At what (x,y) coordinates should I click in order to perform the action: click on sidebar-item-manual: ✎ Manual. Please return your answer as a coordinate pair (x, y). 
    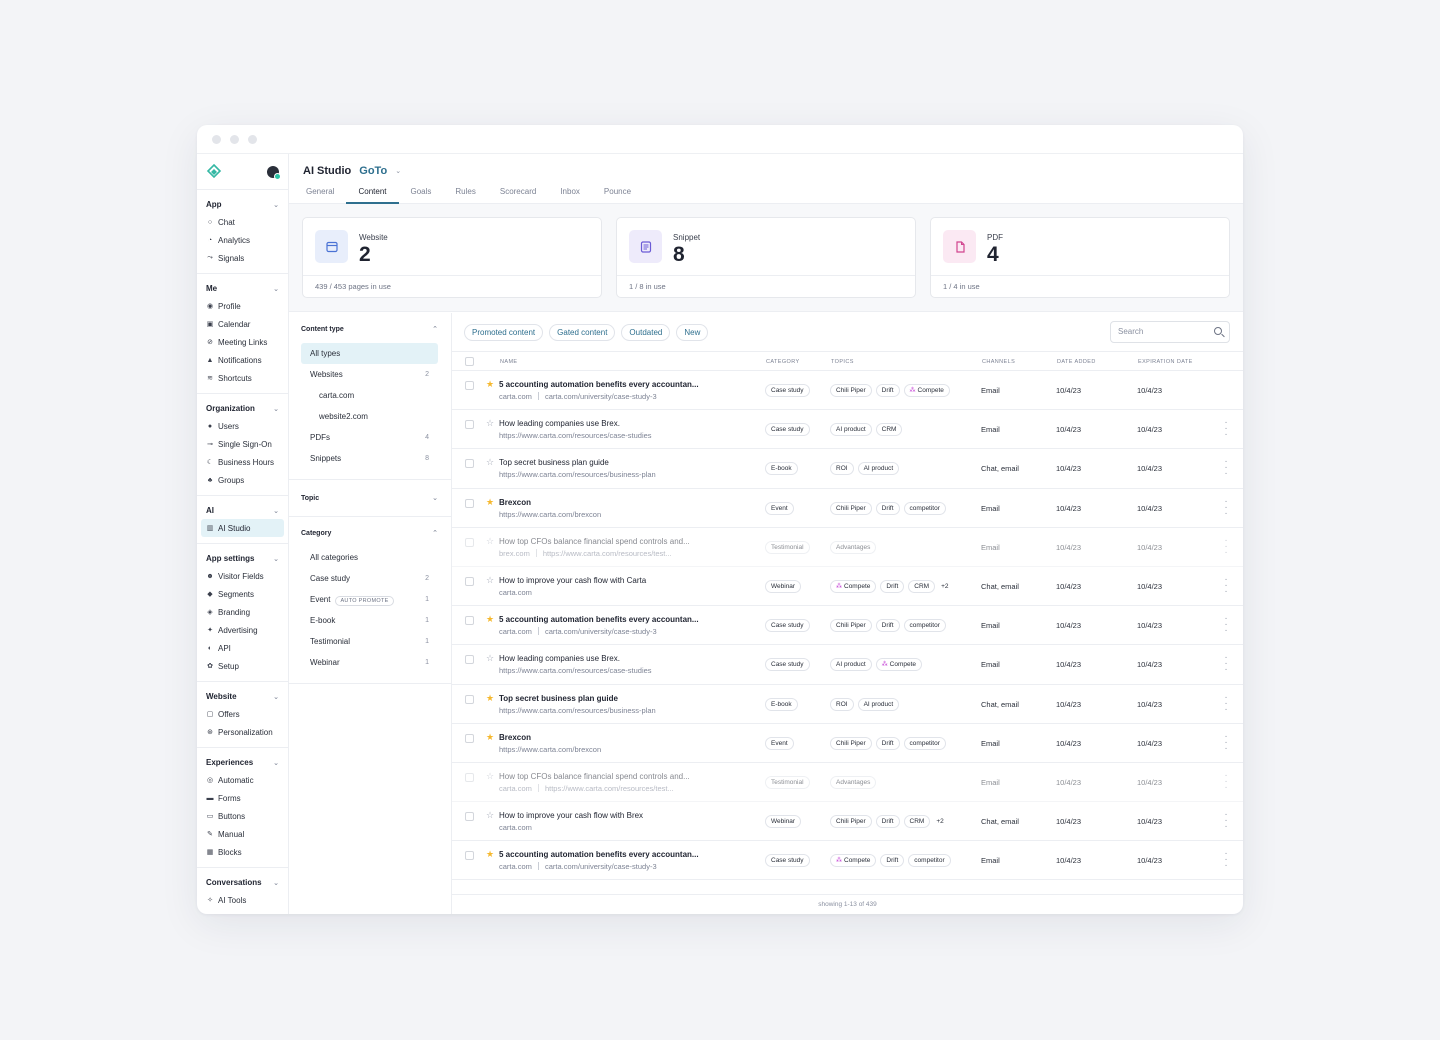
    Looking at the image, I should click on (242, 834).